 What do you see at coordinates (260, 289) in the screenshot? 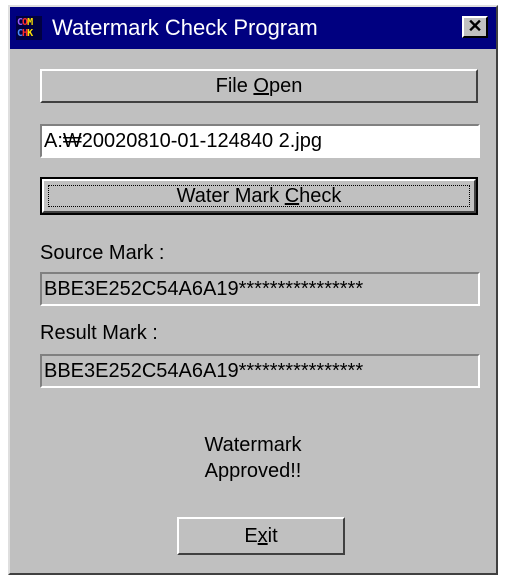
I see `source-mark-field: BBE3E252C54A6A19****************` at bounding box center [260, 289].